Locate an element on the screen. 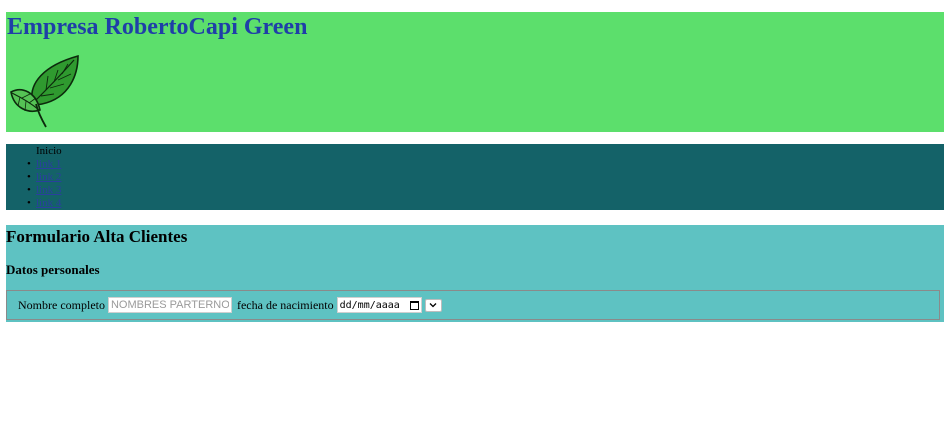 Image resolution: width=950 pixels, height=440 pixels. birth-date-value: dd/mm/aaaa is located at coordinates (369, 305).